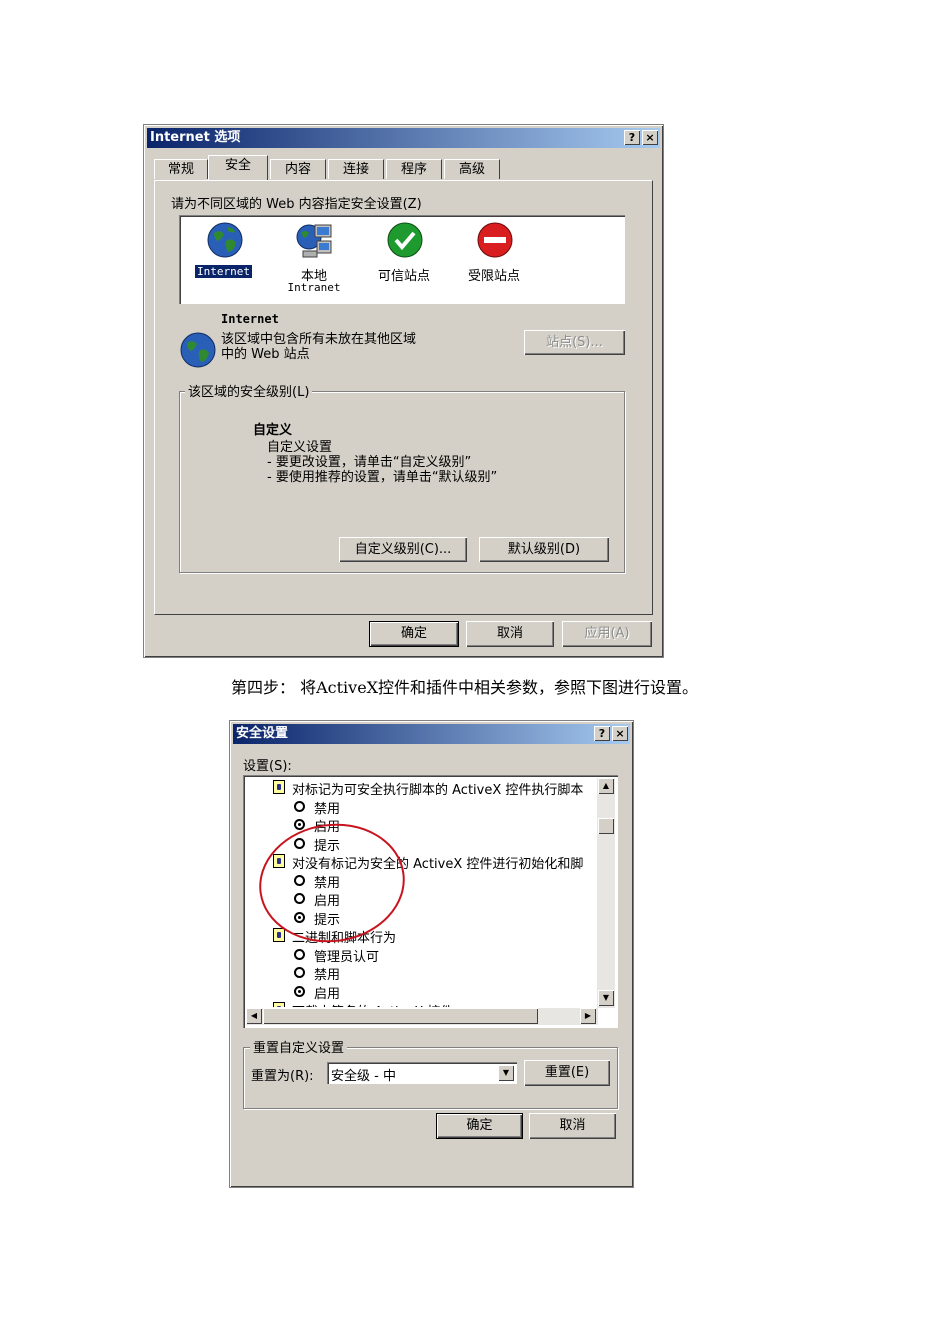  Describe the element at coordinates (262, 733) in the screenshot. I see `dialog-title: 安全设置` at that location.